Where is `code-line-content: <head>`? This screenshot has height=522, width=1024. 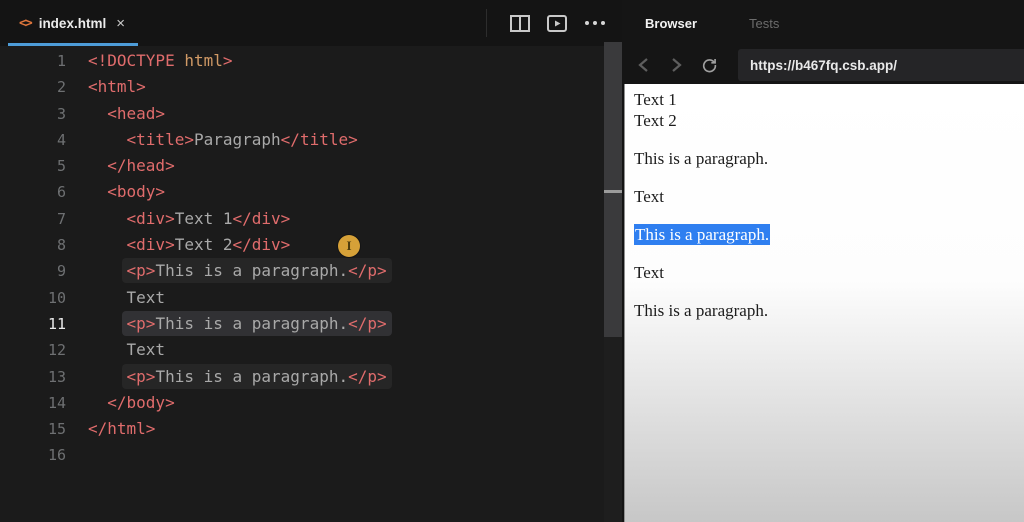 code-line-content: <head> is located at coordinates (126, 114).